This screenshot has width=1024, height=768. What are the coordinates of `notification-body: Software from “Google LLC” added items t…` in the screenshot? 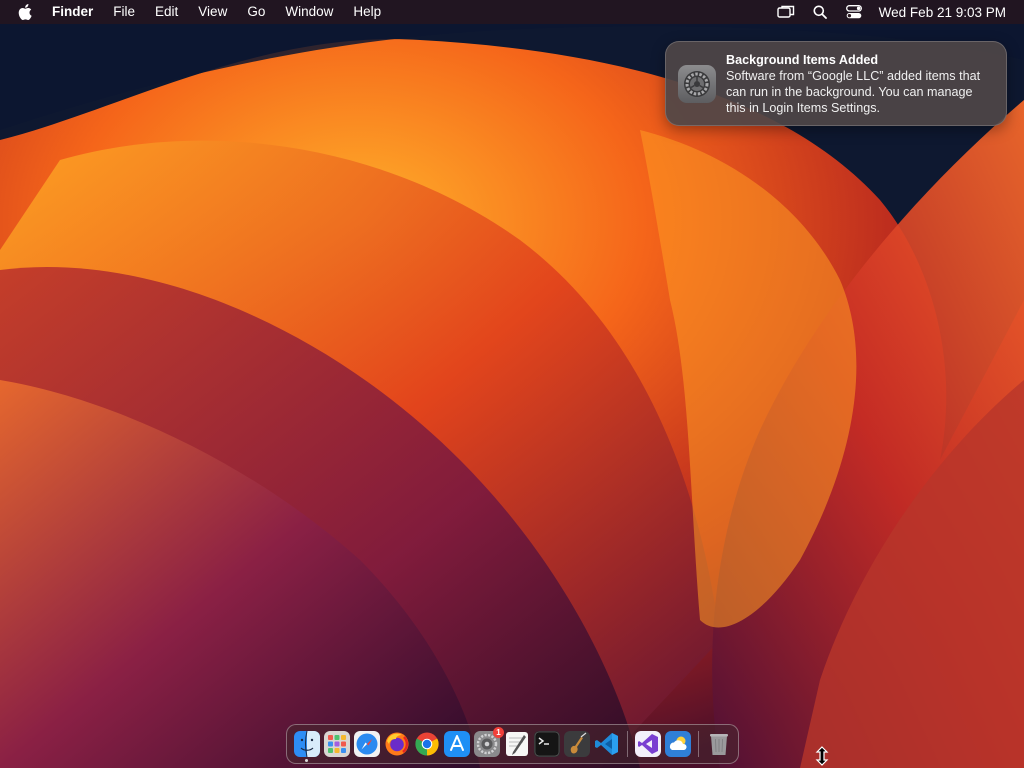 It's located at (853, 92).